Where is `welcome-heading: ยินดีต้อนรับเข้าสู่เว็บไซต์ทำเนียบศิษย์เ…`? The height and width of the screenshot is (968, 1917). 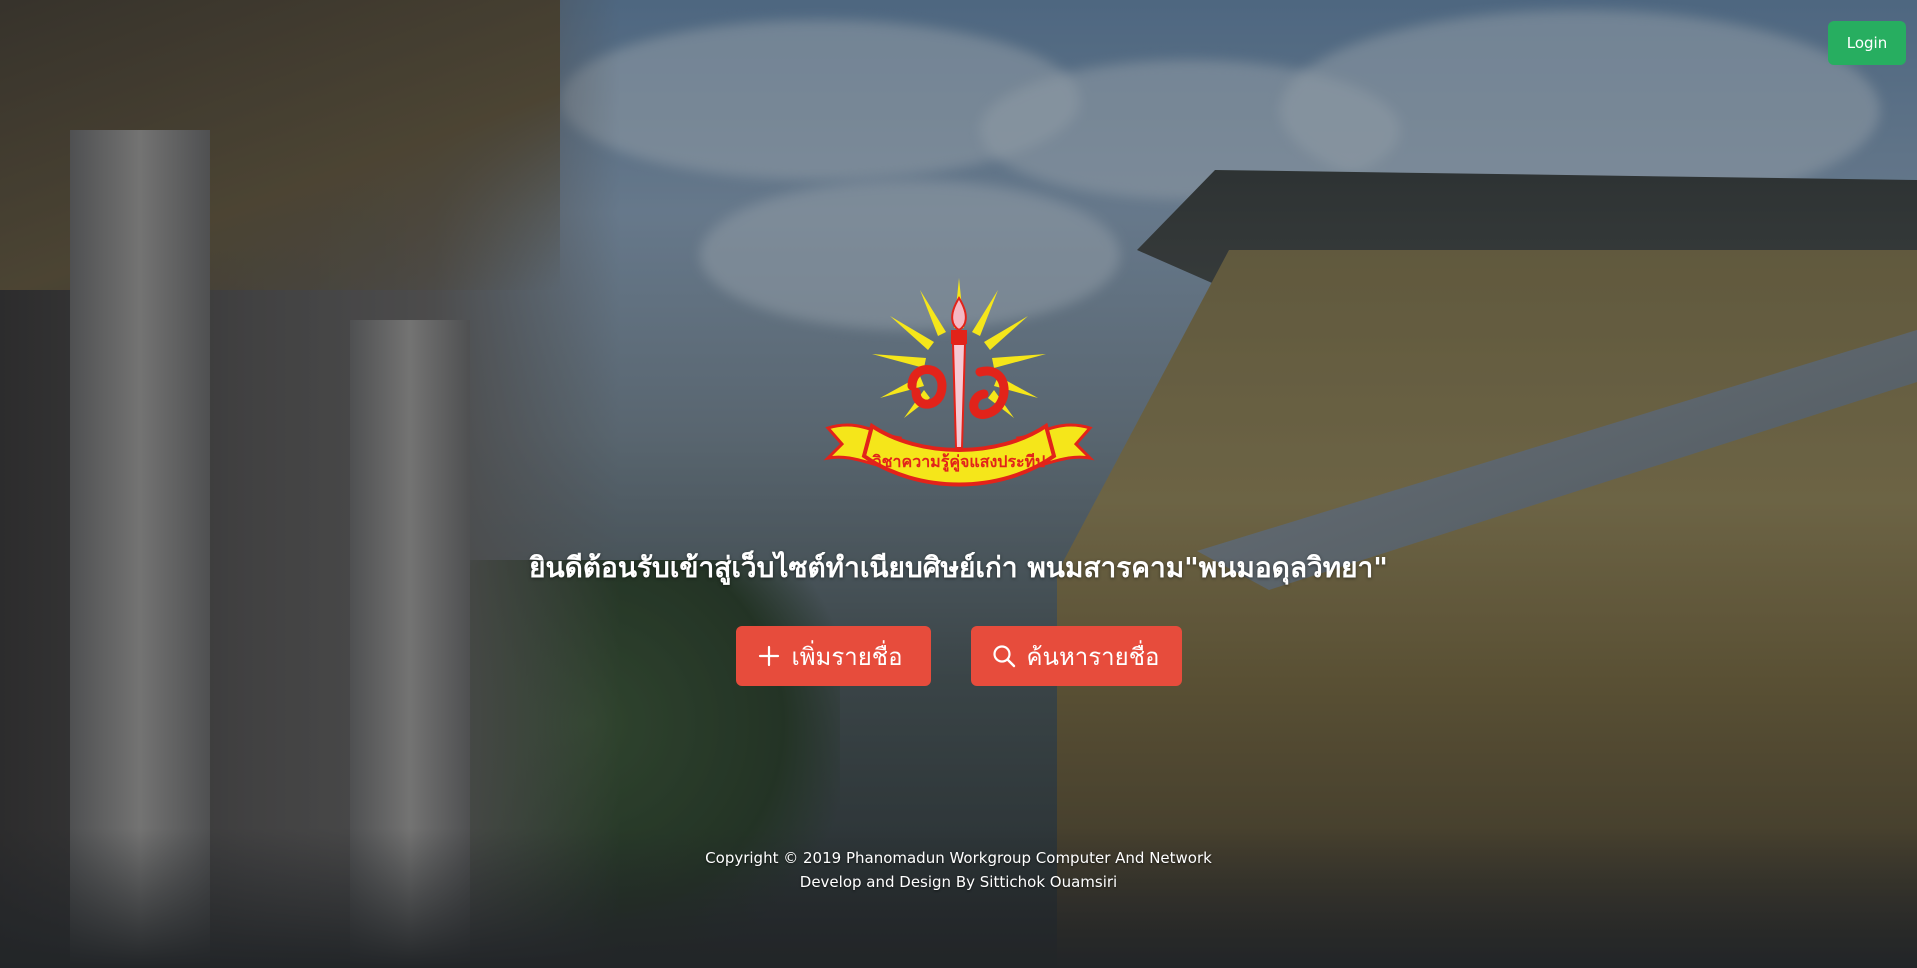 welcome-heading: ยินดีต้อนรับเข้าสู่เว็บไซต์ทำเนียบศิษย์เ… is located at coordinates (958, 567).